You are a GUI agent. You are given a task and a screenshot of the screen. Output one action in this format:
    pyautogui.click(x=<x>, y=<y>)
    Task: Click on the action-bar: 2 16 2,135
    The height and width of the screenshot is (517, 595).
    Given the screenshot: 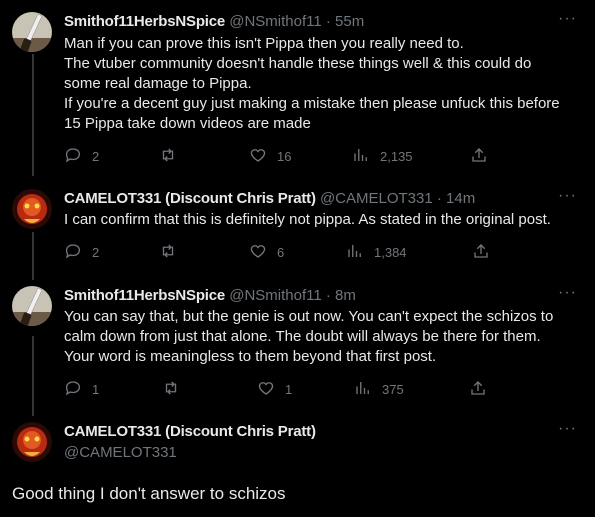 What is the action you would take?
    pyautogui.click(x=279, y=156)
    